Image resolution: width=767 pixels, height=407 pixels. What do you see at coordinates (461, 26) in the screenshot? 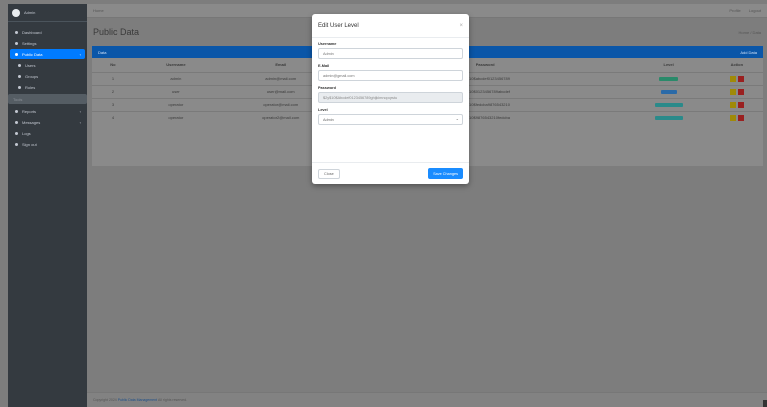
I see `close-icon: ×` at bounding box center [461, 26].